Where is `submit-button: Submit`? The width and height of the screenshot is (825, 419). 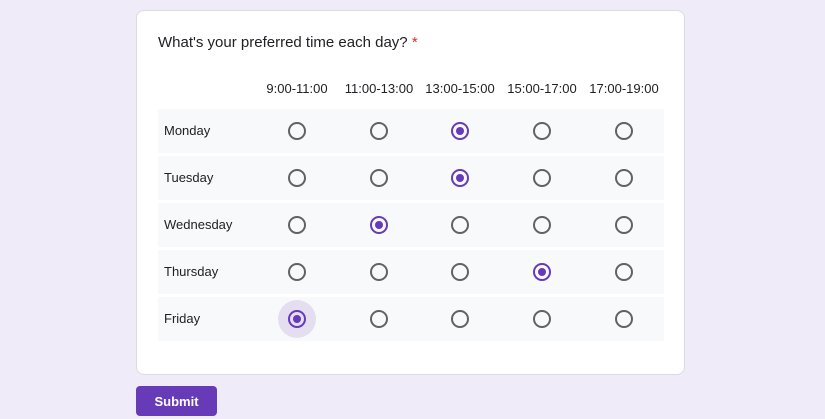 submit-button: Submit is located at coordinates (176, 401).